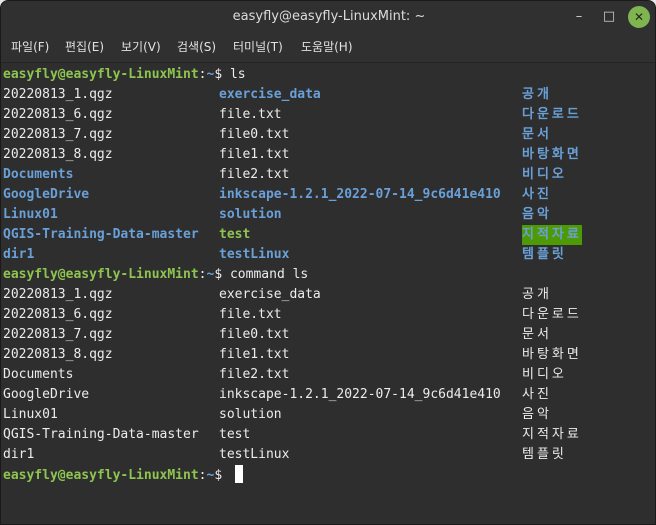 This screenshot has width=656, height=525. What do you see at coordinates (141, 47) in the screenshot?
I see `menu-view: 보기(V)` at bounding box center [141, 47].